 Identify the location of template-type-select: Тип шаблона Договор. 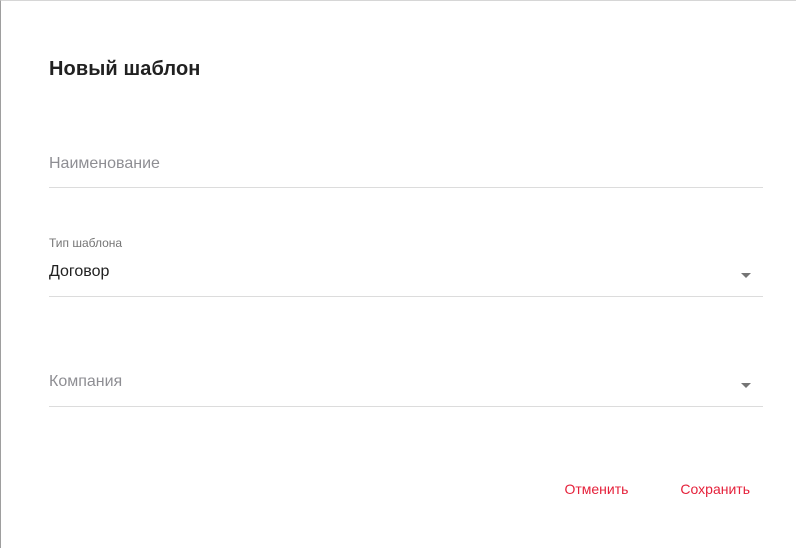
(406, 263).